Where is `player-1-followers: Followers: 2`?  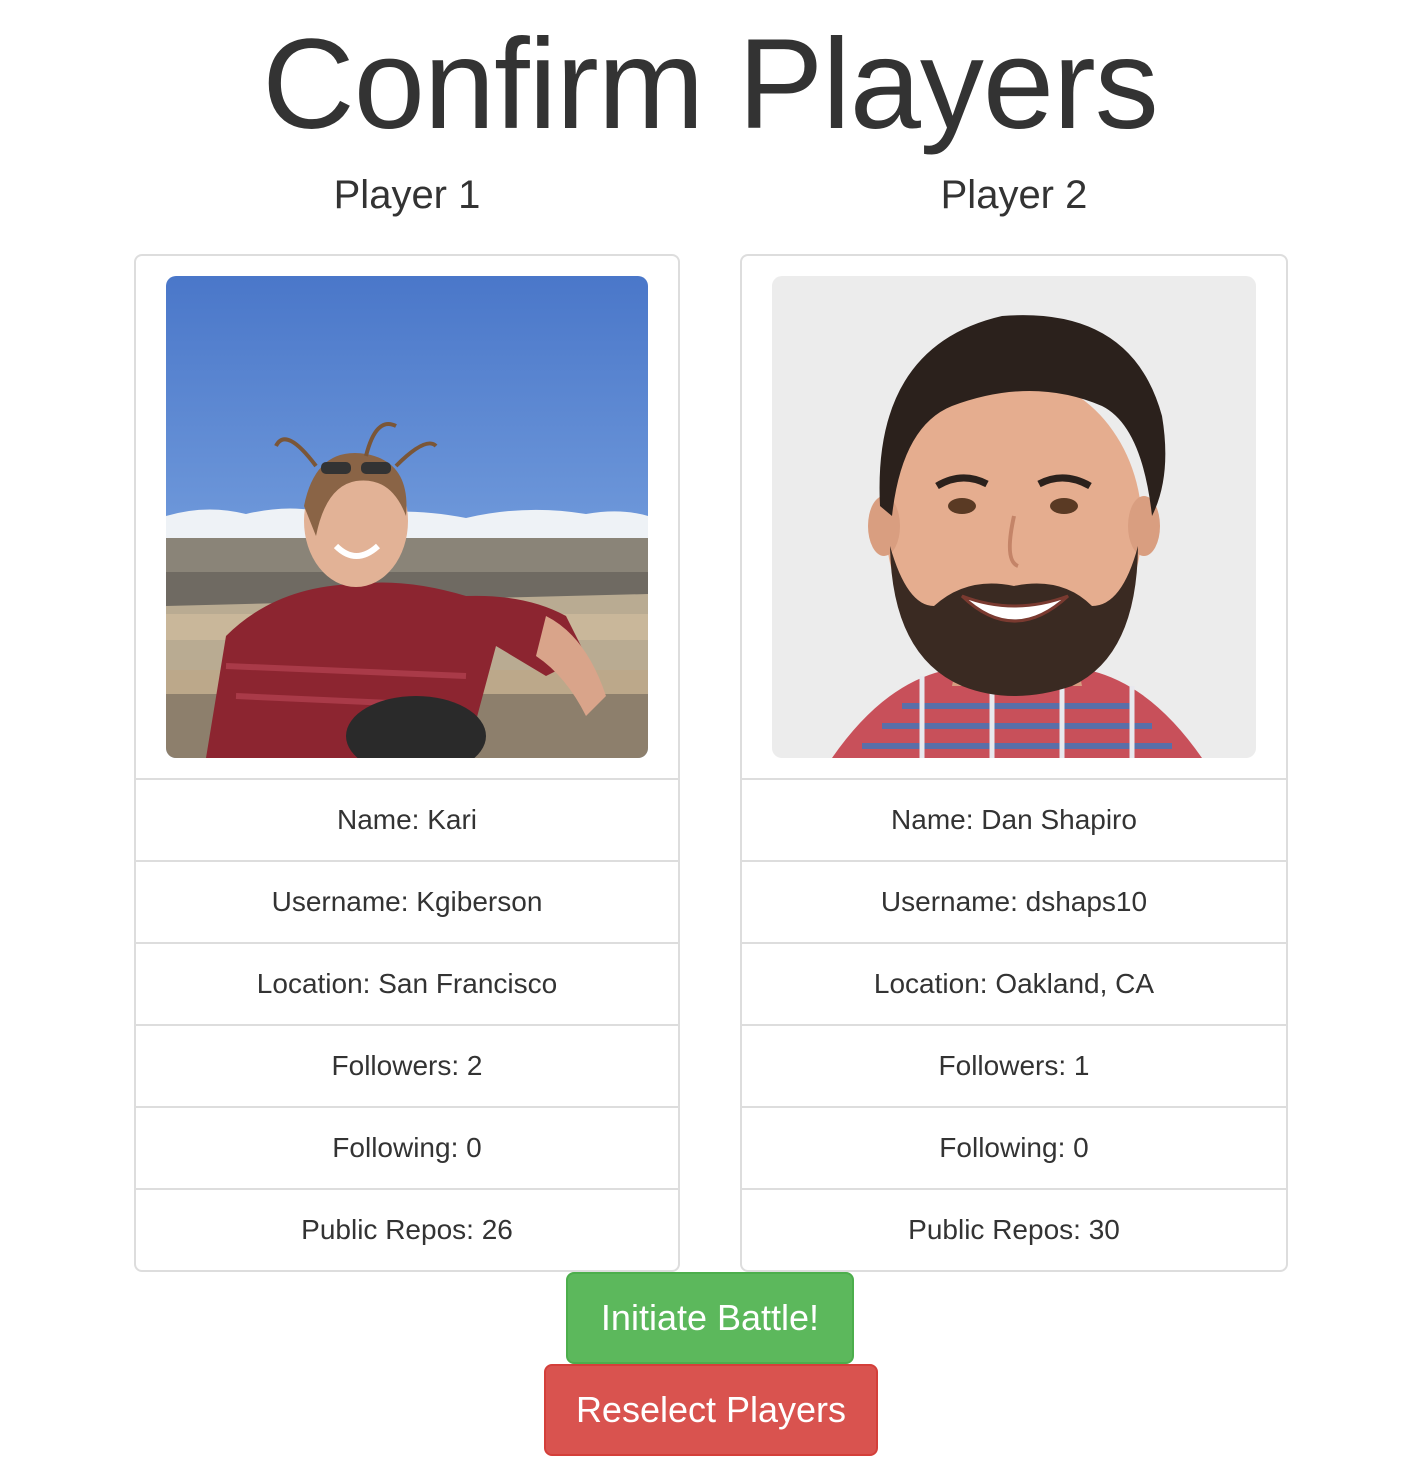
player-1-followers: Followers: 2 is located at coordinates (407, 1067).